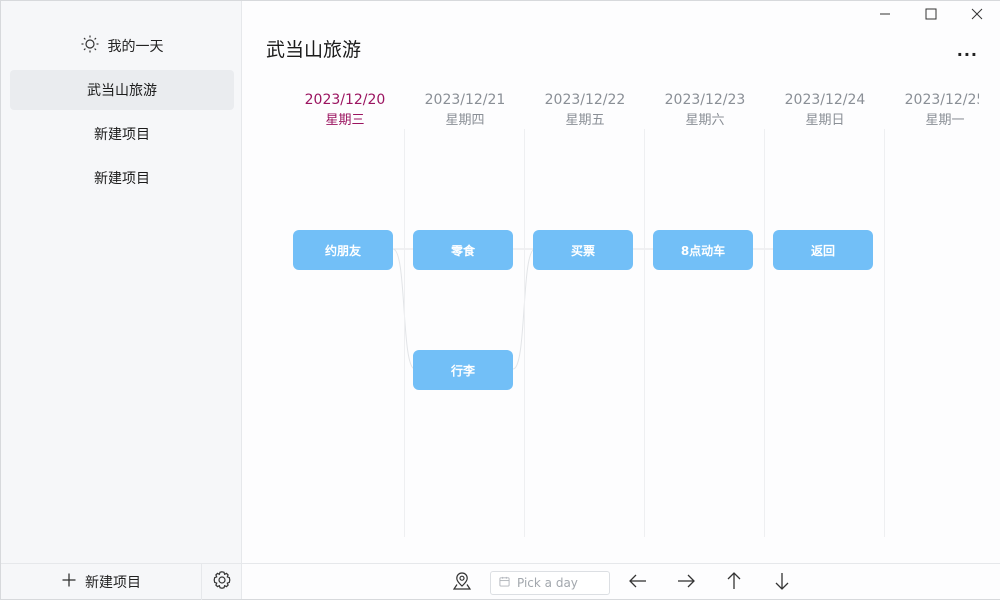 The image size is (1000, 600). What do you see at coordinates (703, 250) in the screenshot?
I see `task-card: 8点动车` at bounding box center [703, 250].